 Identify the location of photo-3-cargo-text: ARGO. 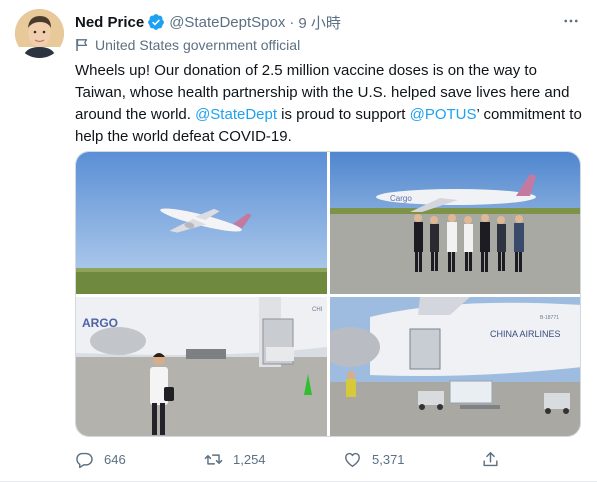
(100, 323).